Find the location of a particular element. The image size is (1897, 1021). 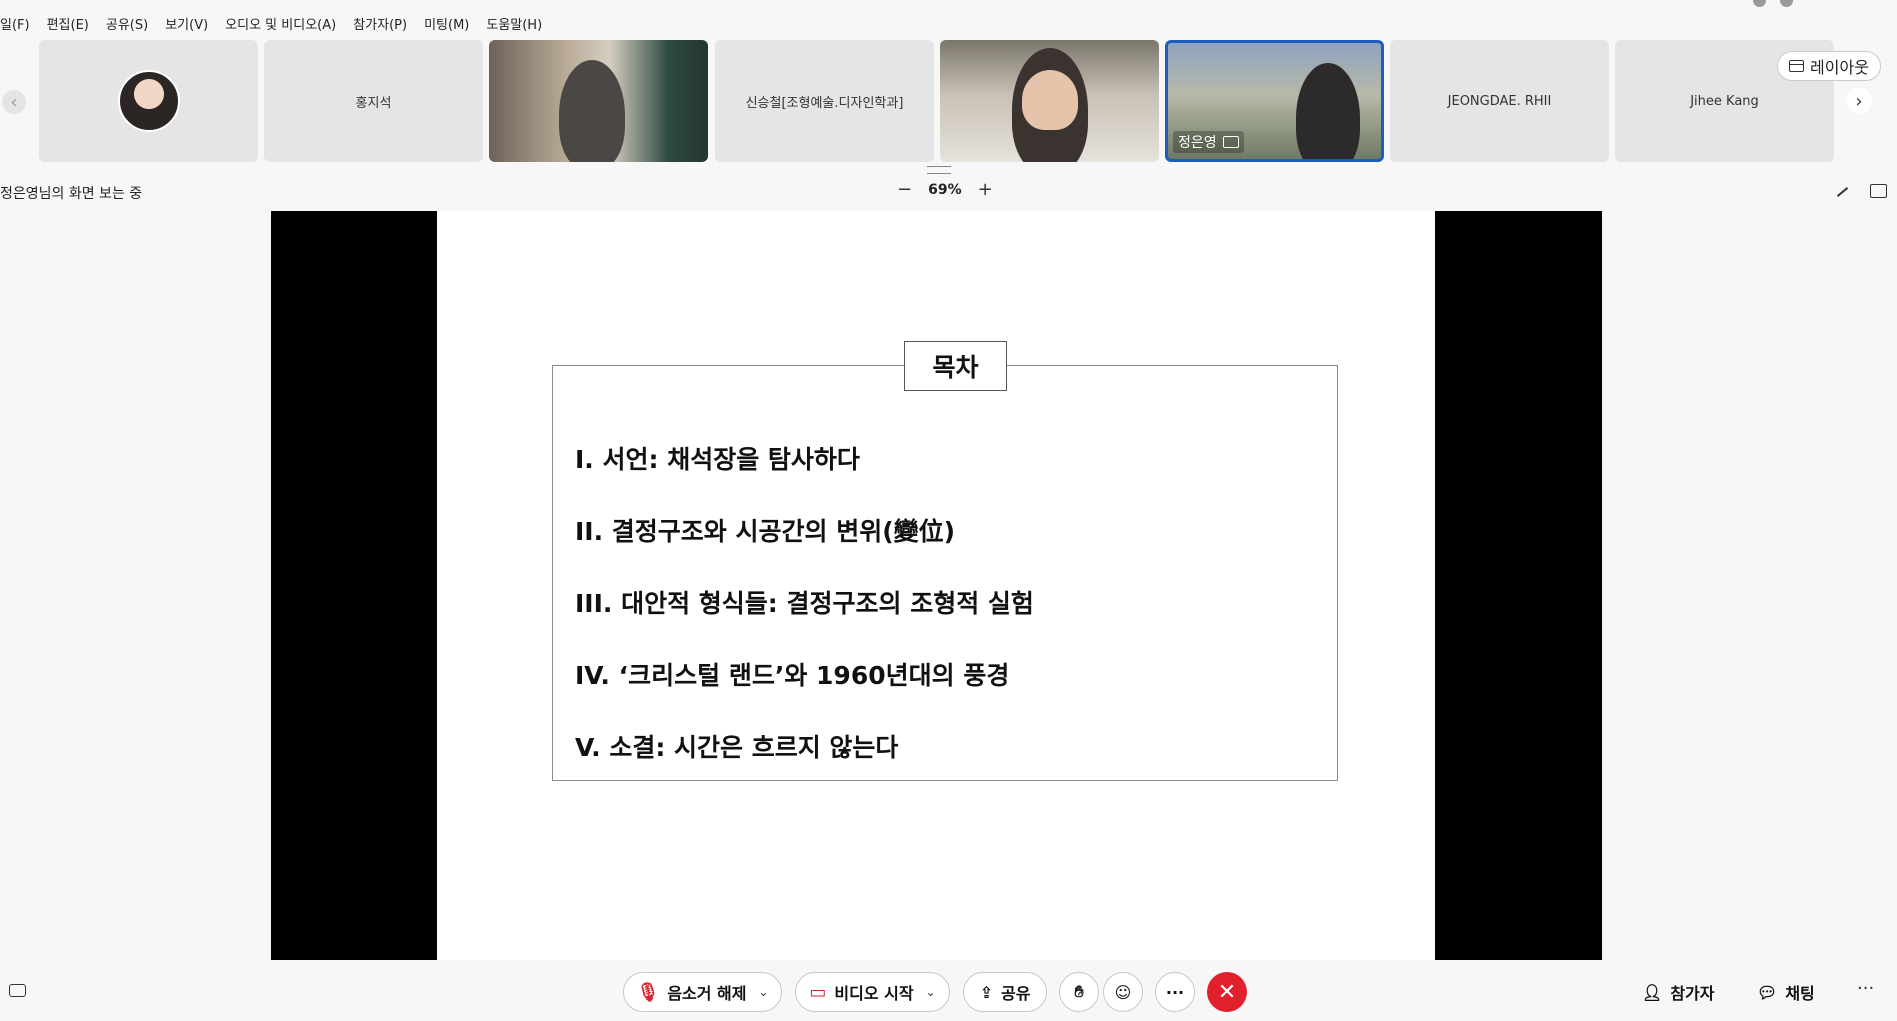

chevron-left-icon: ‹ is located at coordinates (14, 102).